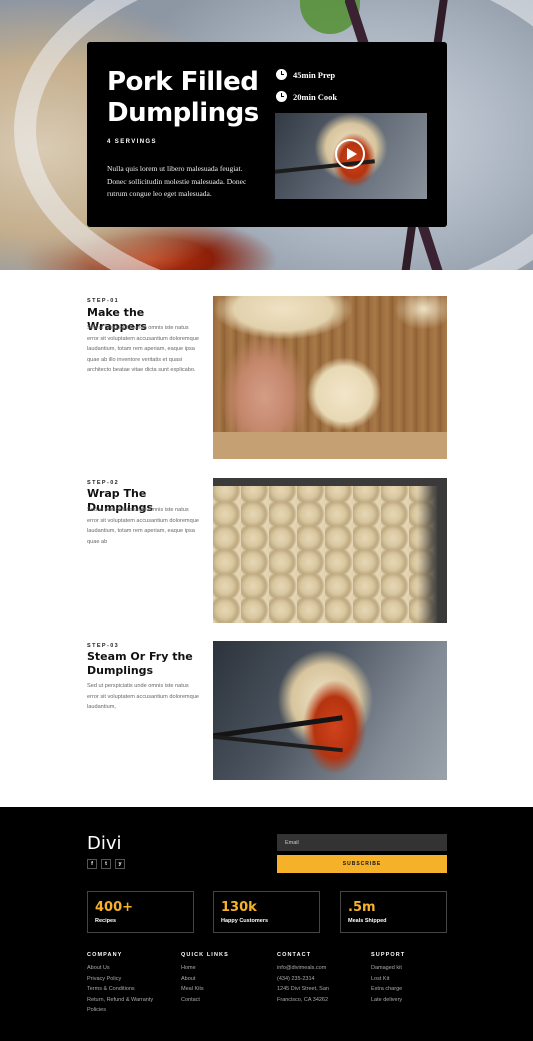 The width and height of the screenshot is (533, 1041). I want to click on stat-label: Meals Shipped, so click(367, 921).